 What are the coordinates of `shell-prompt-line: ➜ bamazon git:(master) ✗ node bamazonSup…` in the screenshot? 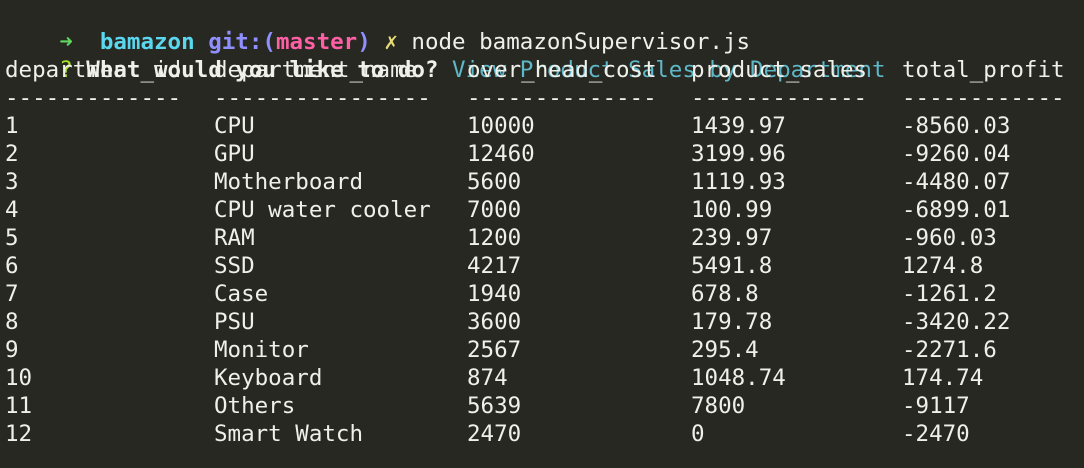 It's located at (544, 27).